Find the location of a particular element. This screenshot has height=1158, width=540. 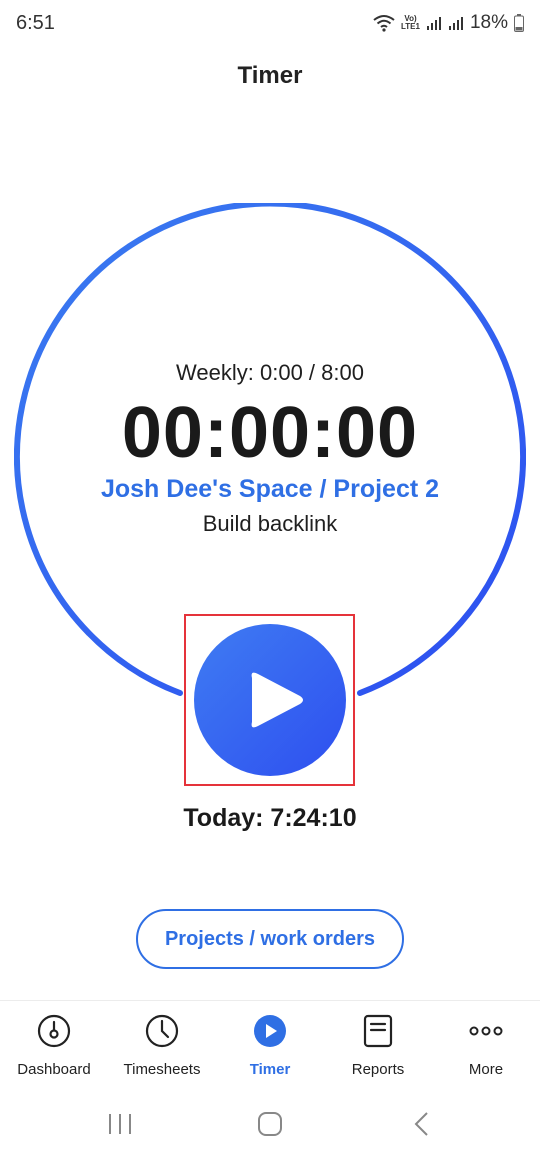

home-icon is located at coordinates (270, 1124).